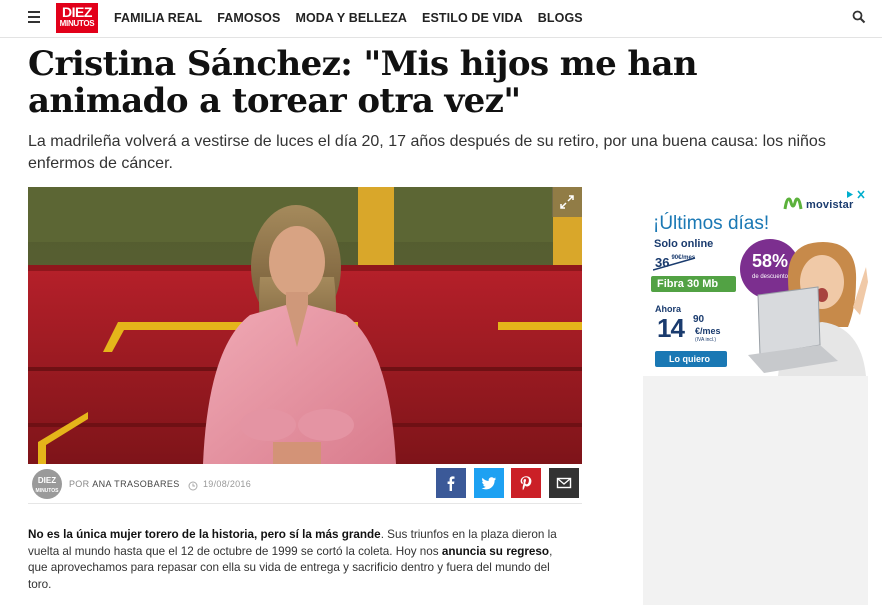 The width and height of the screenshot is (882, 605). Describe the element at coordinates (77, 12) in the screenshot. I see `logo-text-top: DIEZ` at that location.